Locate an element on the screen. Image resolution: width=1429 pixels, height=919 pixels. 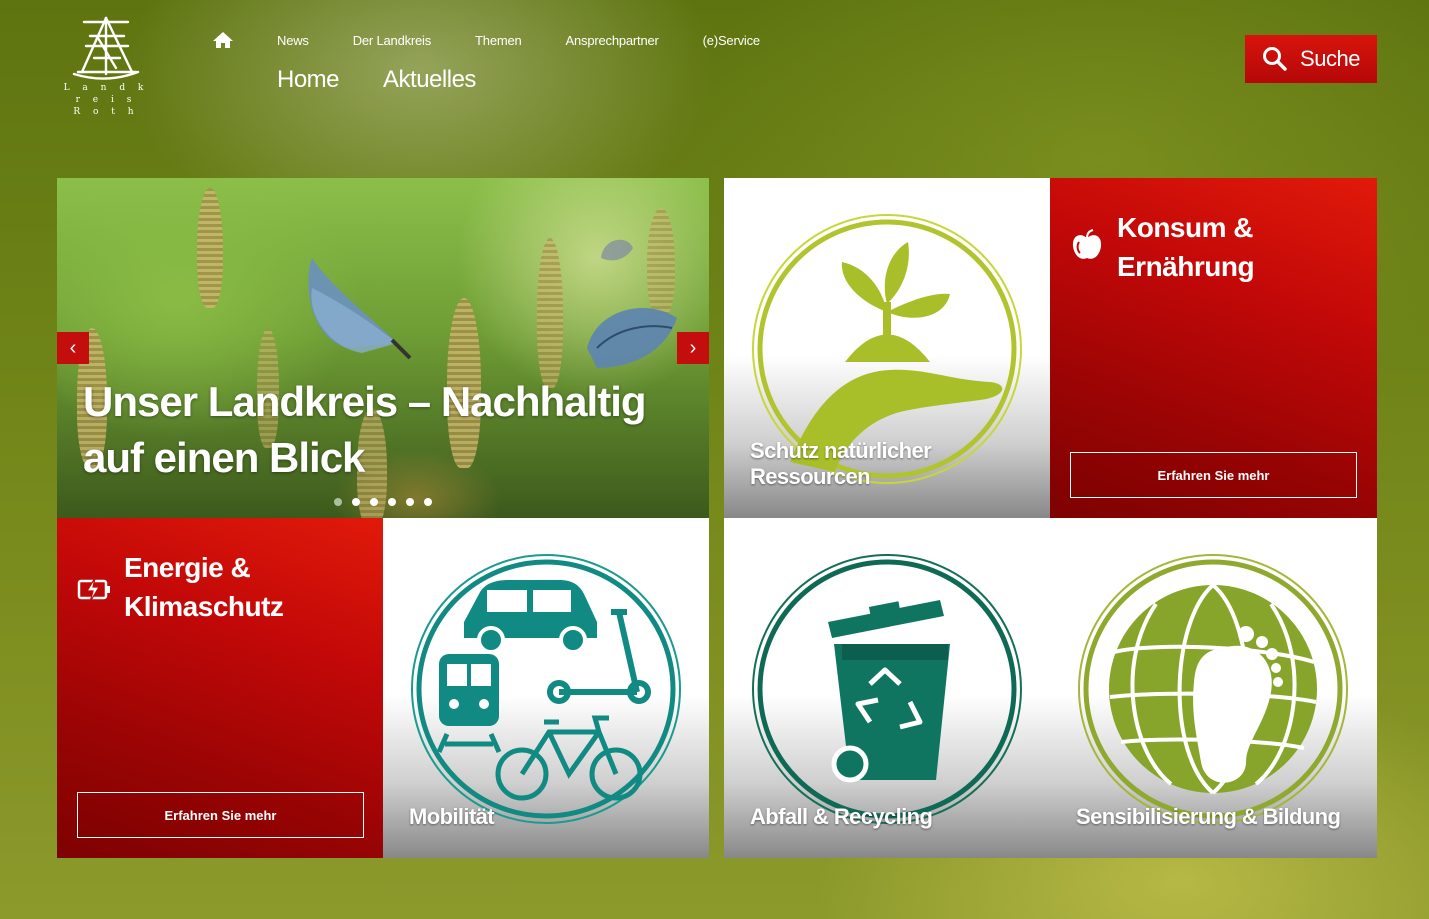
search-label: Suche is located at coordinates (1330, 58).